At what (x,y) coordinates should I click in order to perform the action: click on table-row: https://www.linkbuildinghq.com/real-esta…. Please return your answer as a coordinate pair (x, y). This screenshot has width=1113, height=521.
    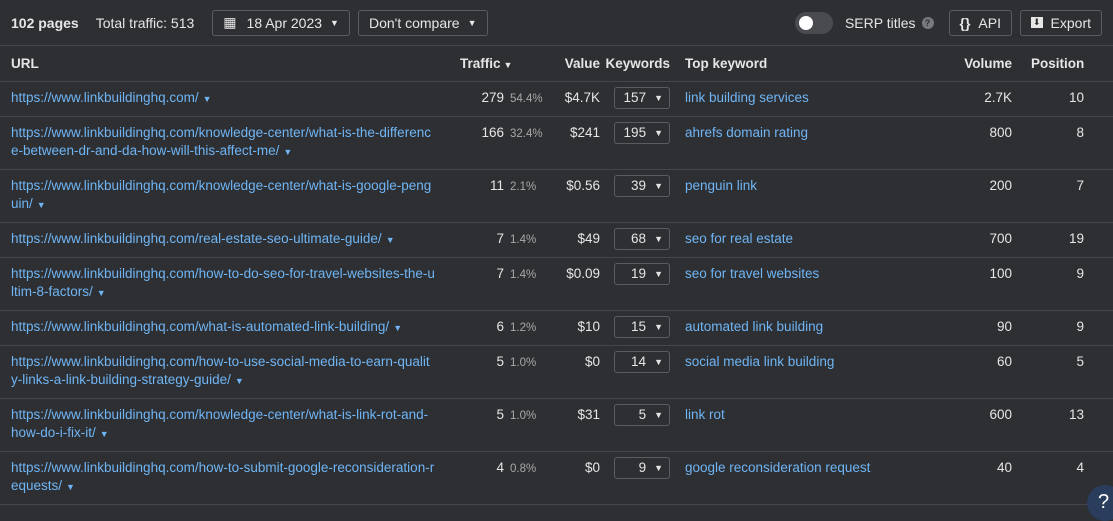
    Looking at the image, I should click on (556, 240).